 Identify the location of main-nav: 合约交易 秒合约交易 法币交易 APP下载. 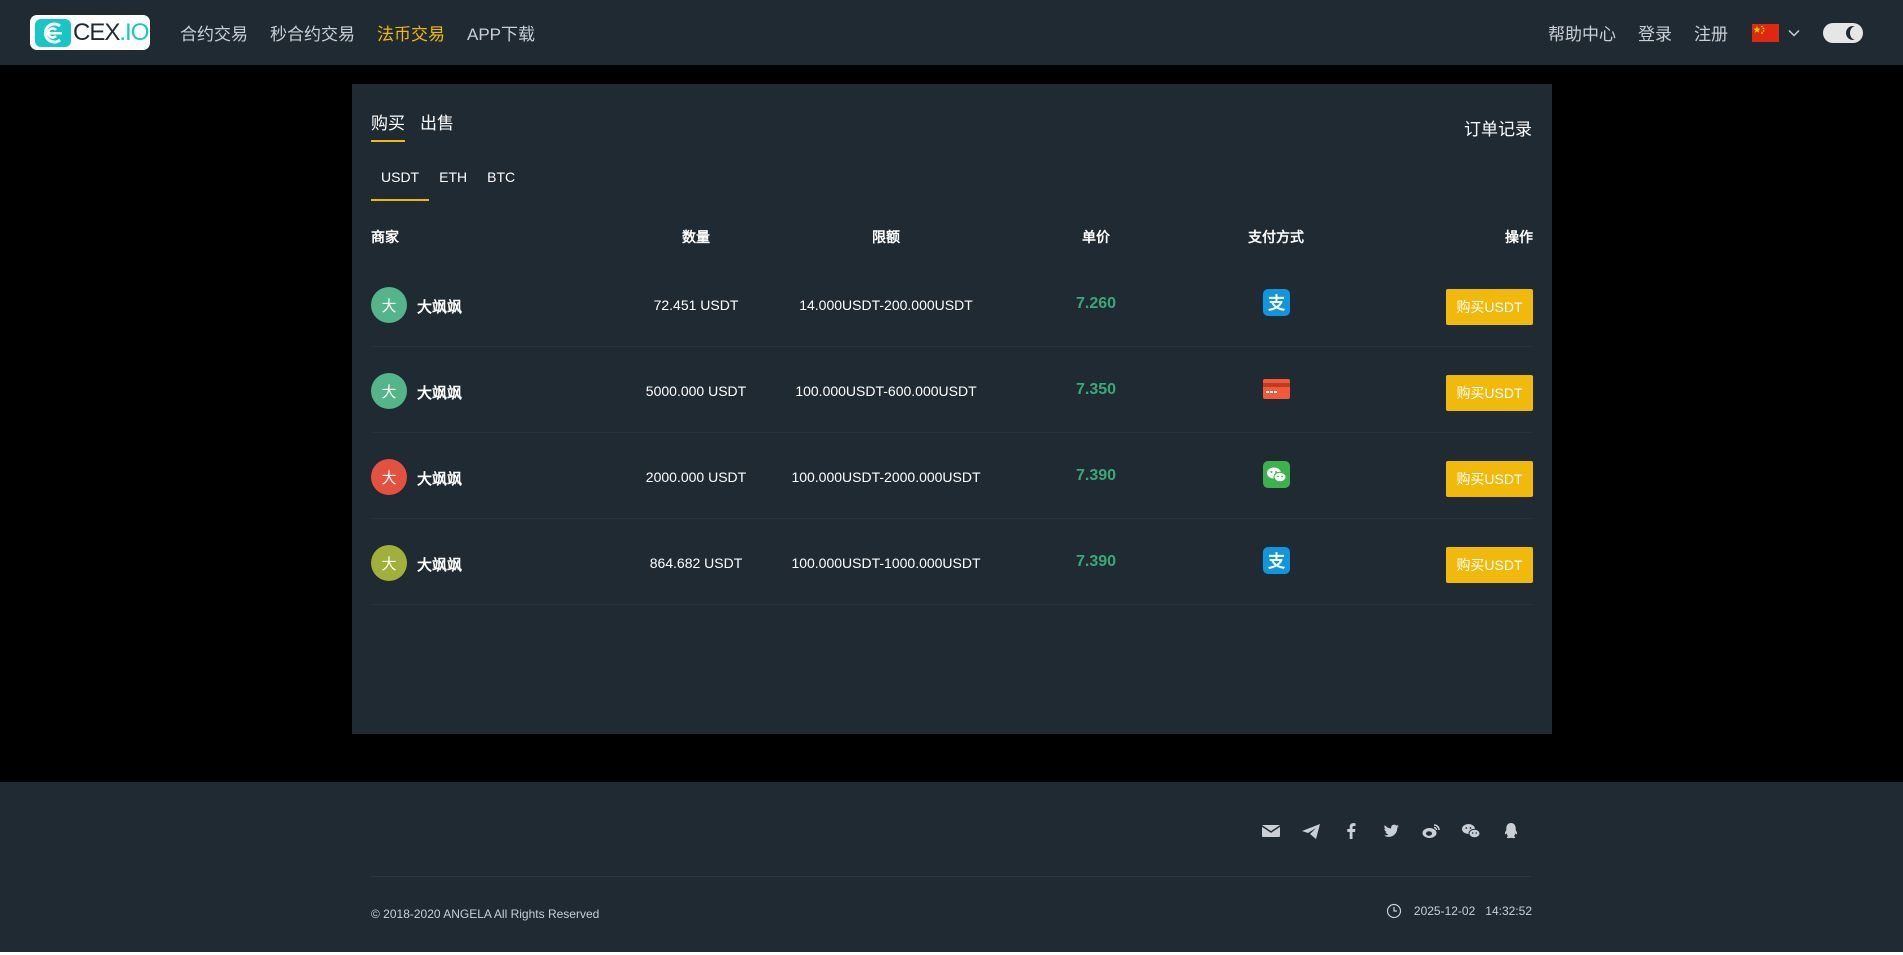
(368, 32).